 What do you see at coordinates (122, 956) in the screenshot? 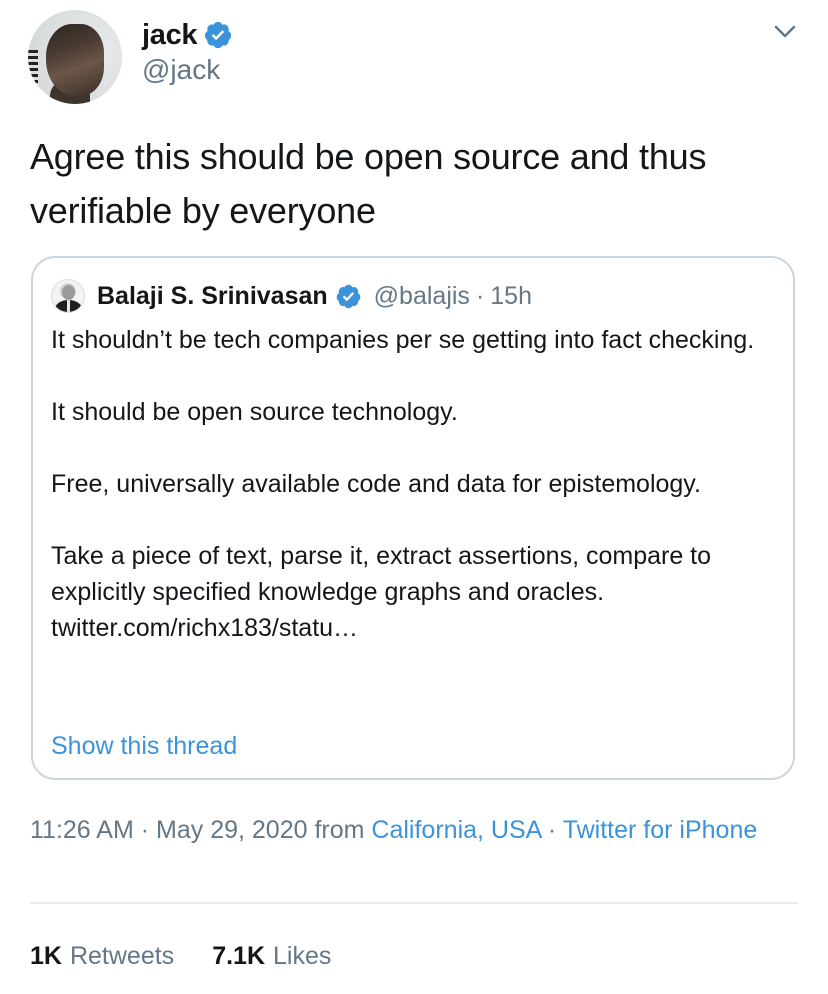
I see `retweets-label: Retweets` at bounding box center [122, 956].